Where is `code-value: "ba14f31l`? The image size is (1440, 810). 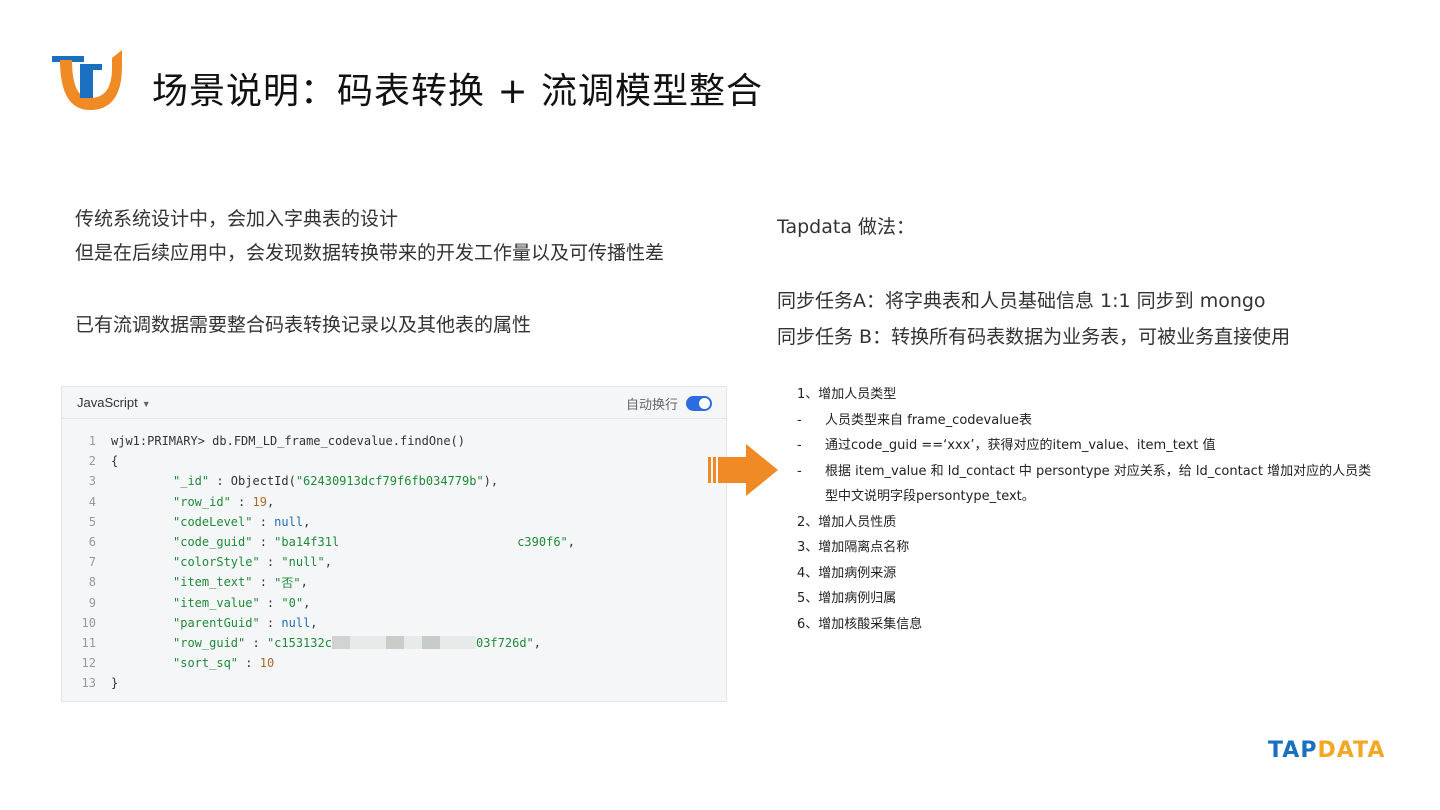 code-value: "ba14f31l is located at coordinates (307, 542).